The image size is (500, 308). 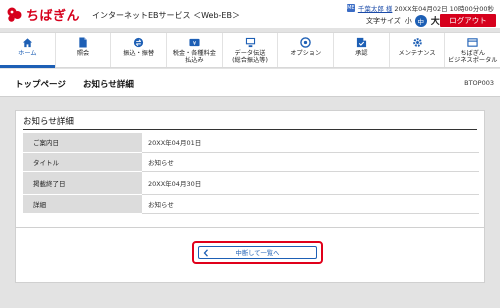 I want to click on nav-item-option: オプション, so click(x=306, y=50).